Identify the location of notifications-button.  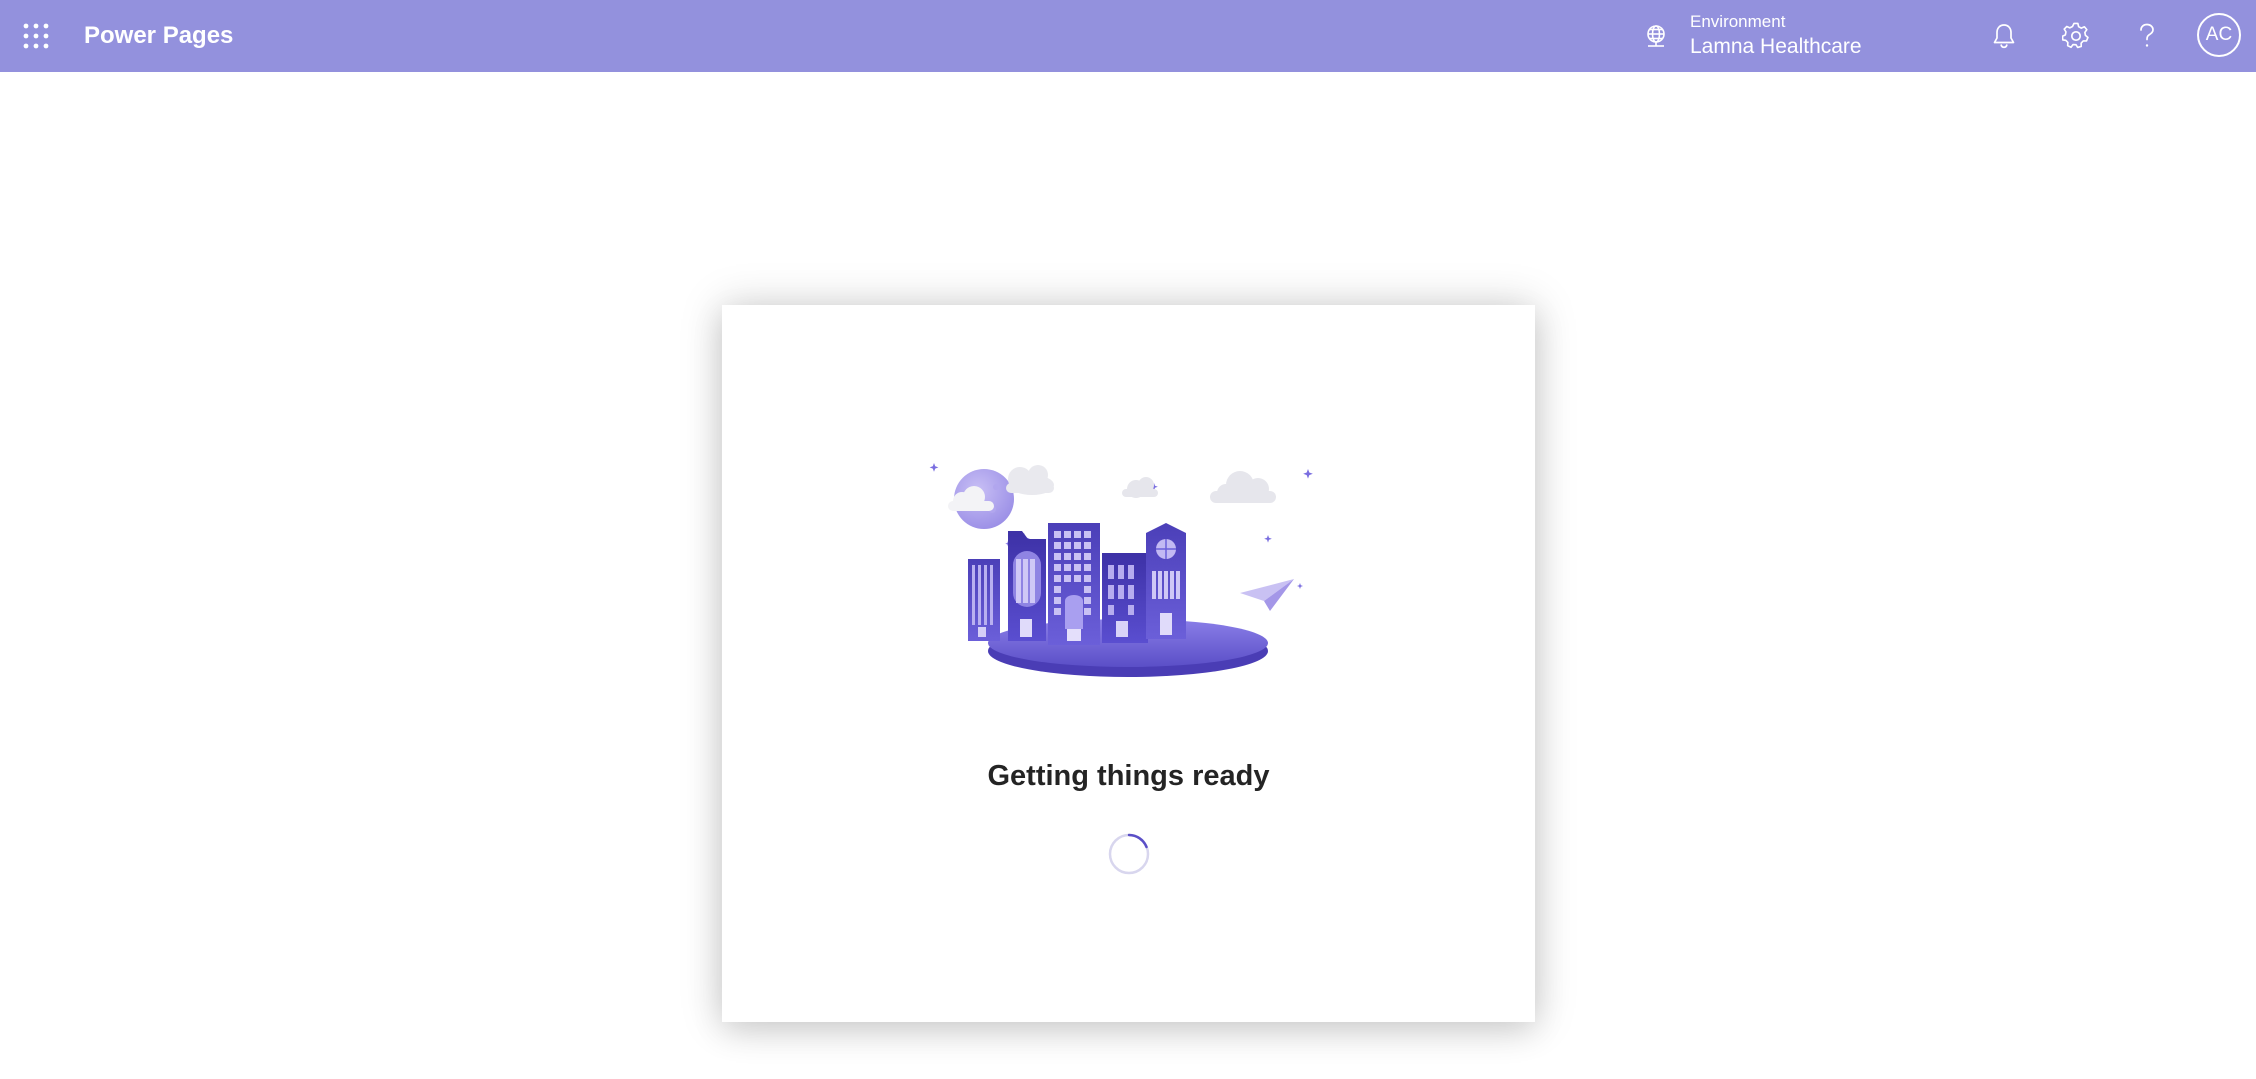
(2004, 36).